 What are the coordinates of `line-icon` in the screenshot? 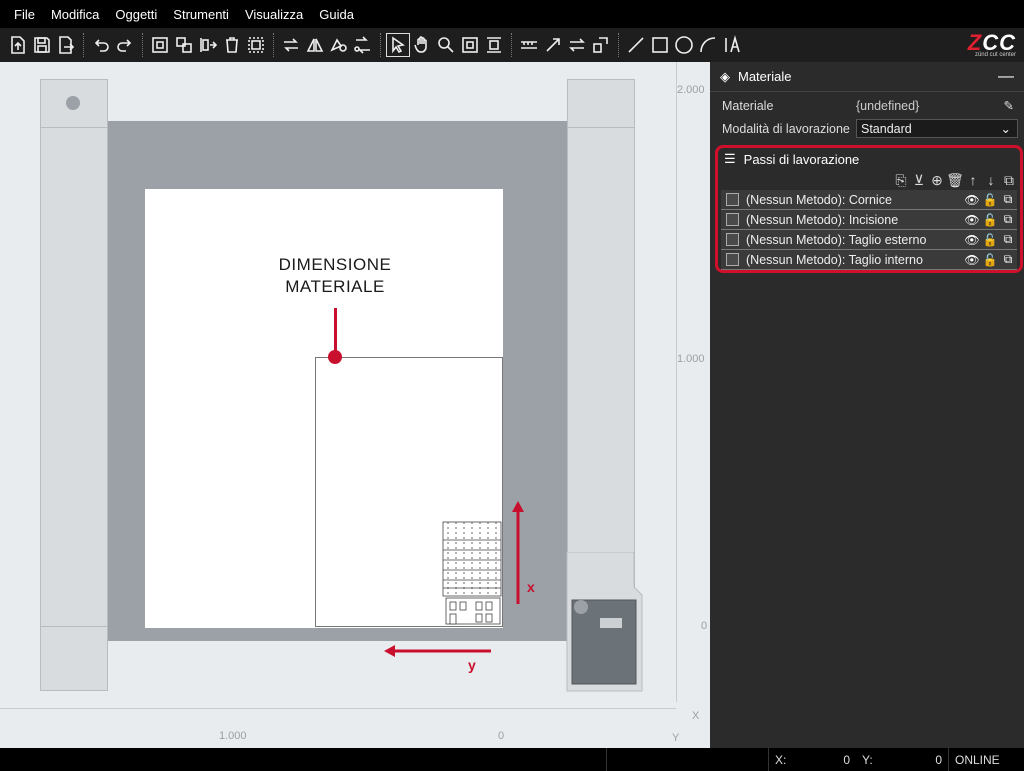 It's located at (636, 45).